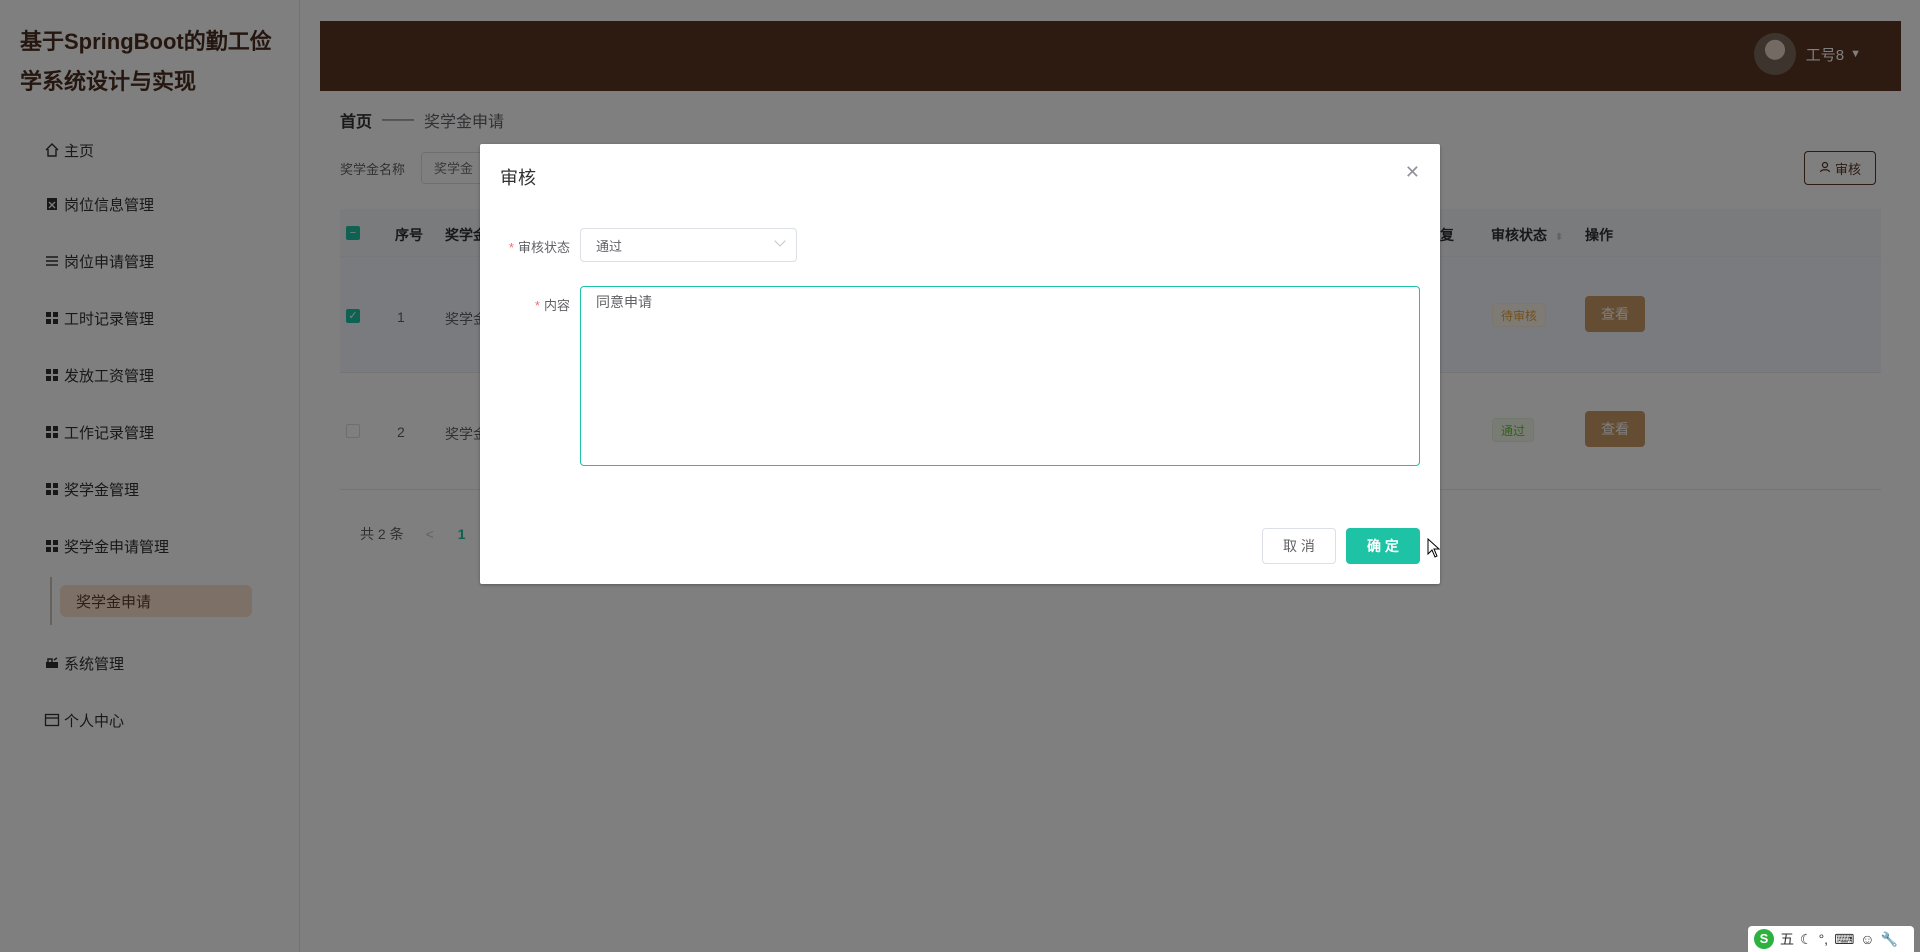 The image size is (1920, 952). What do you see at coordinates (530, 304) in the screenshot?
I see `content-label: * 内容` at bounding box center [530, 304].